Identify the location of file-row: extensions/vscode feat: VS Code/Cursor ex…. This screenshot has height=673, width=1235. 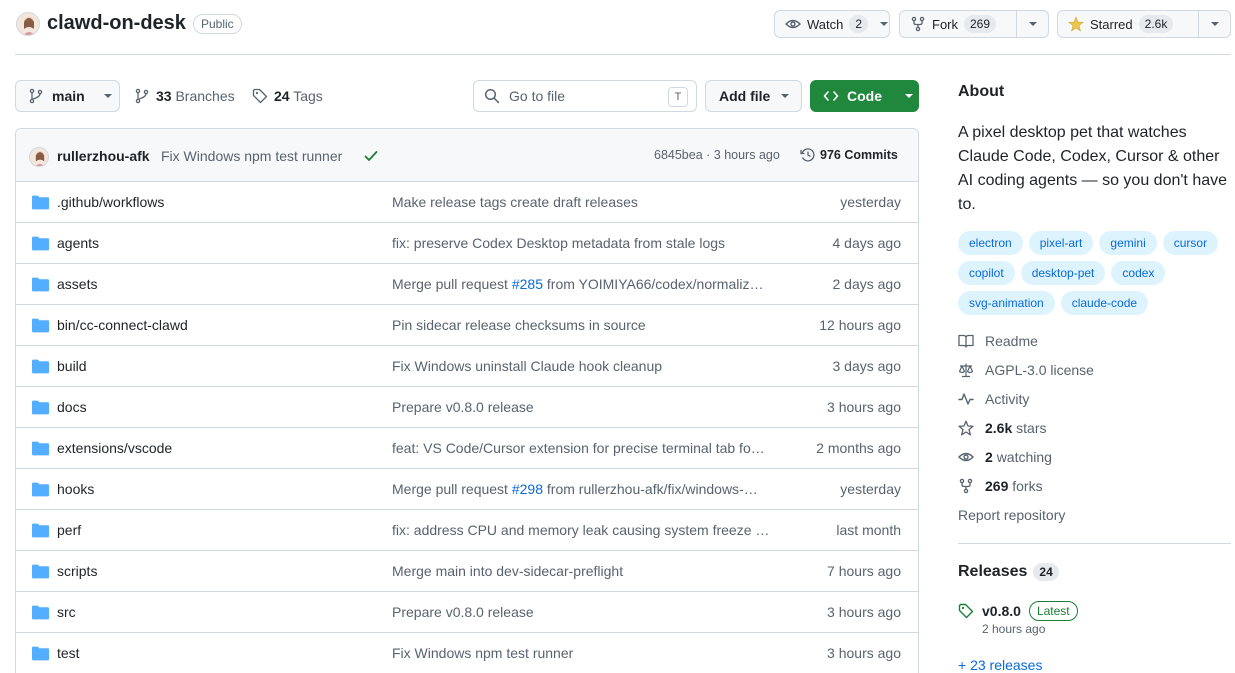
(467, 448).